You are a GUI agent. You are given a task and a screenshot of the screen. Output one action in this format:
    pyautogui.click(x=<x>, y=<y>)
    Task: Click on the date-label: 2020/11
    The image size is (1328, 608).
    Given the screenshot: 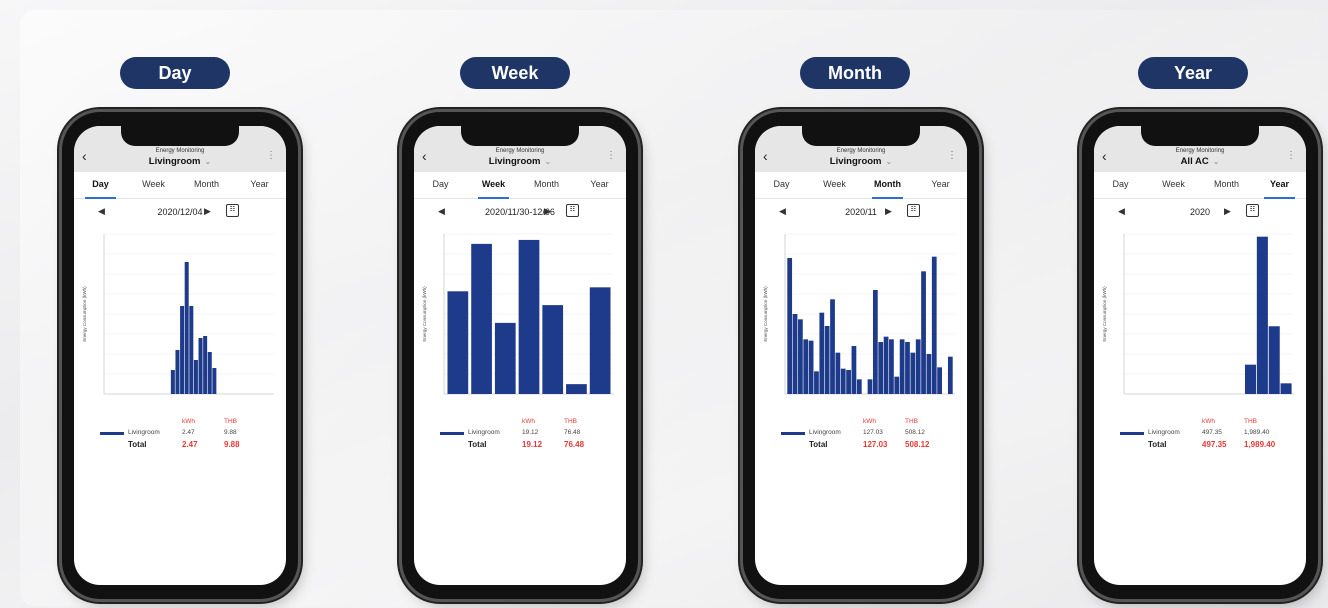 What is the action you would take?
    pyautogui.click(x=861, y=212)
    